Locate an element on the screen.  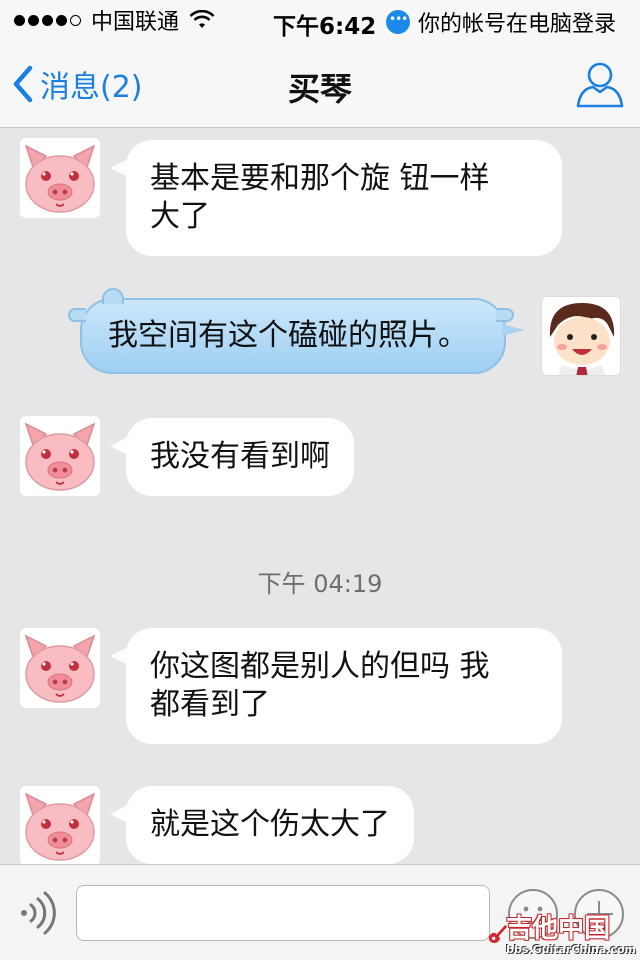
watermark-url: bbs.GuitarChina.com is located at coordinates (571, 949).